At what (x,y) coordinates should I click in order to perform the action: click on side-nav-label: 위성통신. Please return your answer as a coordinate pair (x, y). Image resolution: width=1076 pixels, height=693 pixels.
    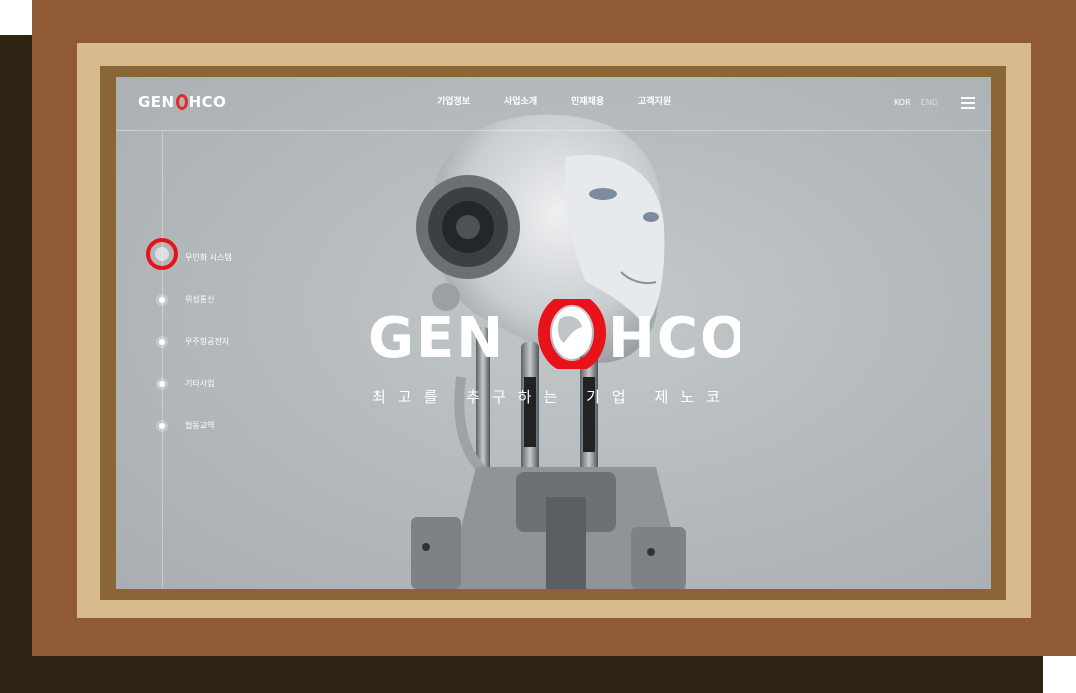
    Looking at the image, I should click on (200, 299).